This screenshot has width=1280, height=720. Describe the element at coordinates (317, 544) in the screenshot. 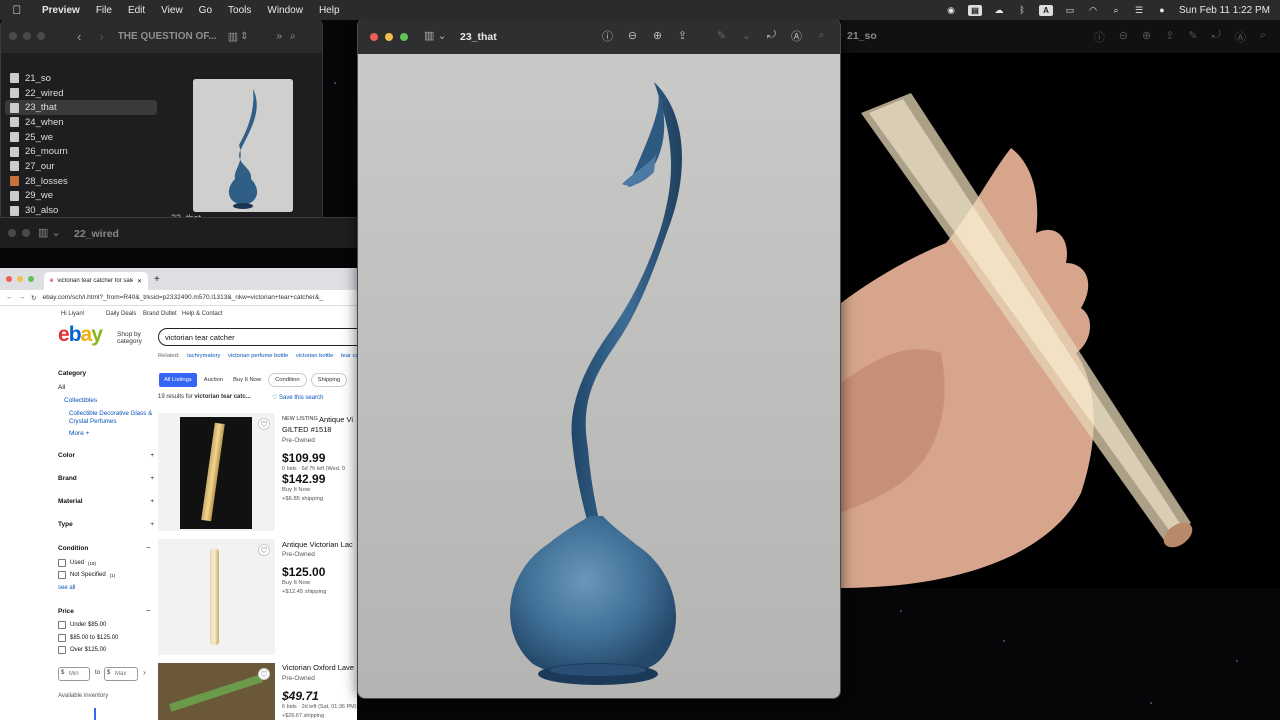

I see `listing-title-2: Antique Victorian Lac` at that location.